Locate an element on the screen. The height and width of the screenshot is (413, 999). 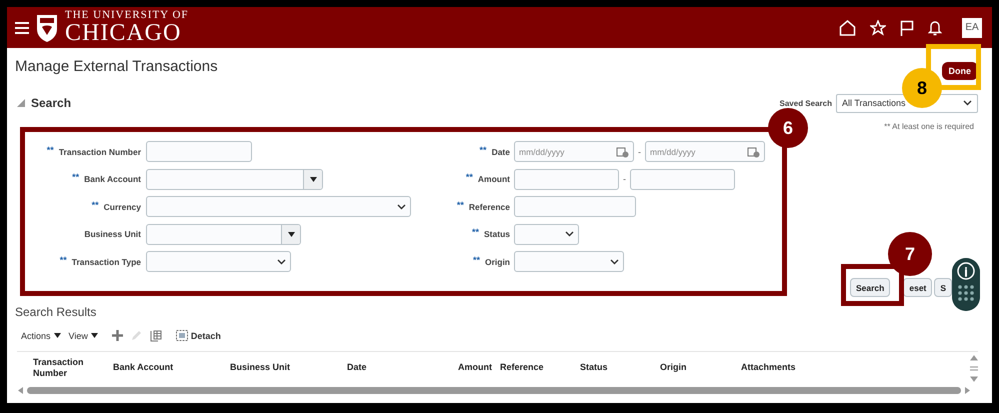
logo-text: CHICAGO is located at coordinates (123, 33).